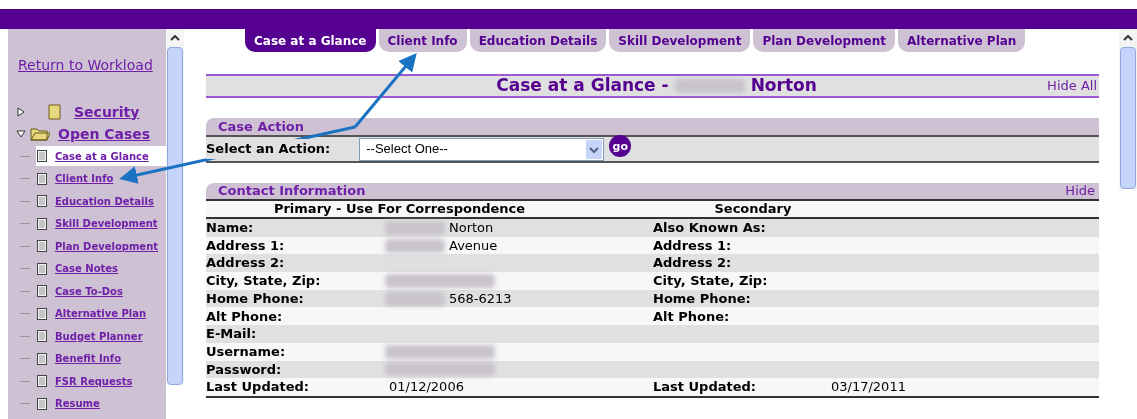  I want to click on return-link: Return to Workload, so click(85, 65).